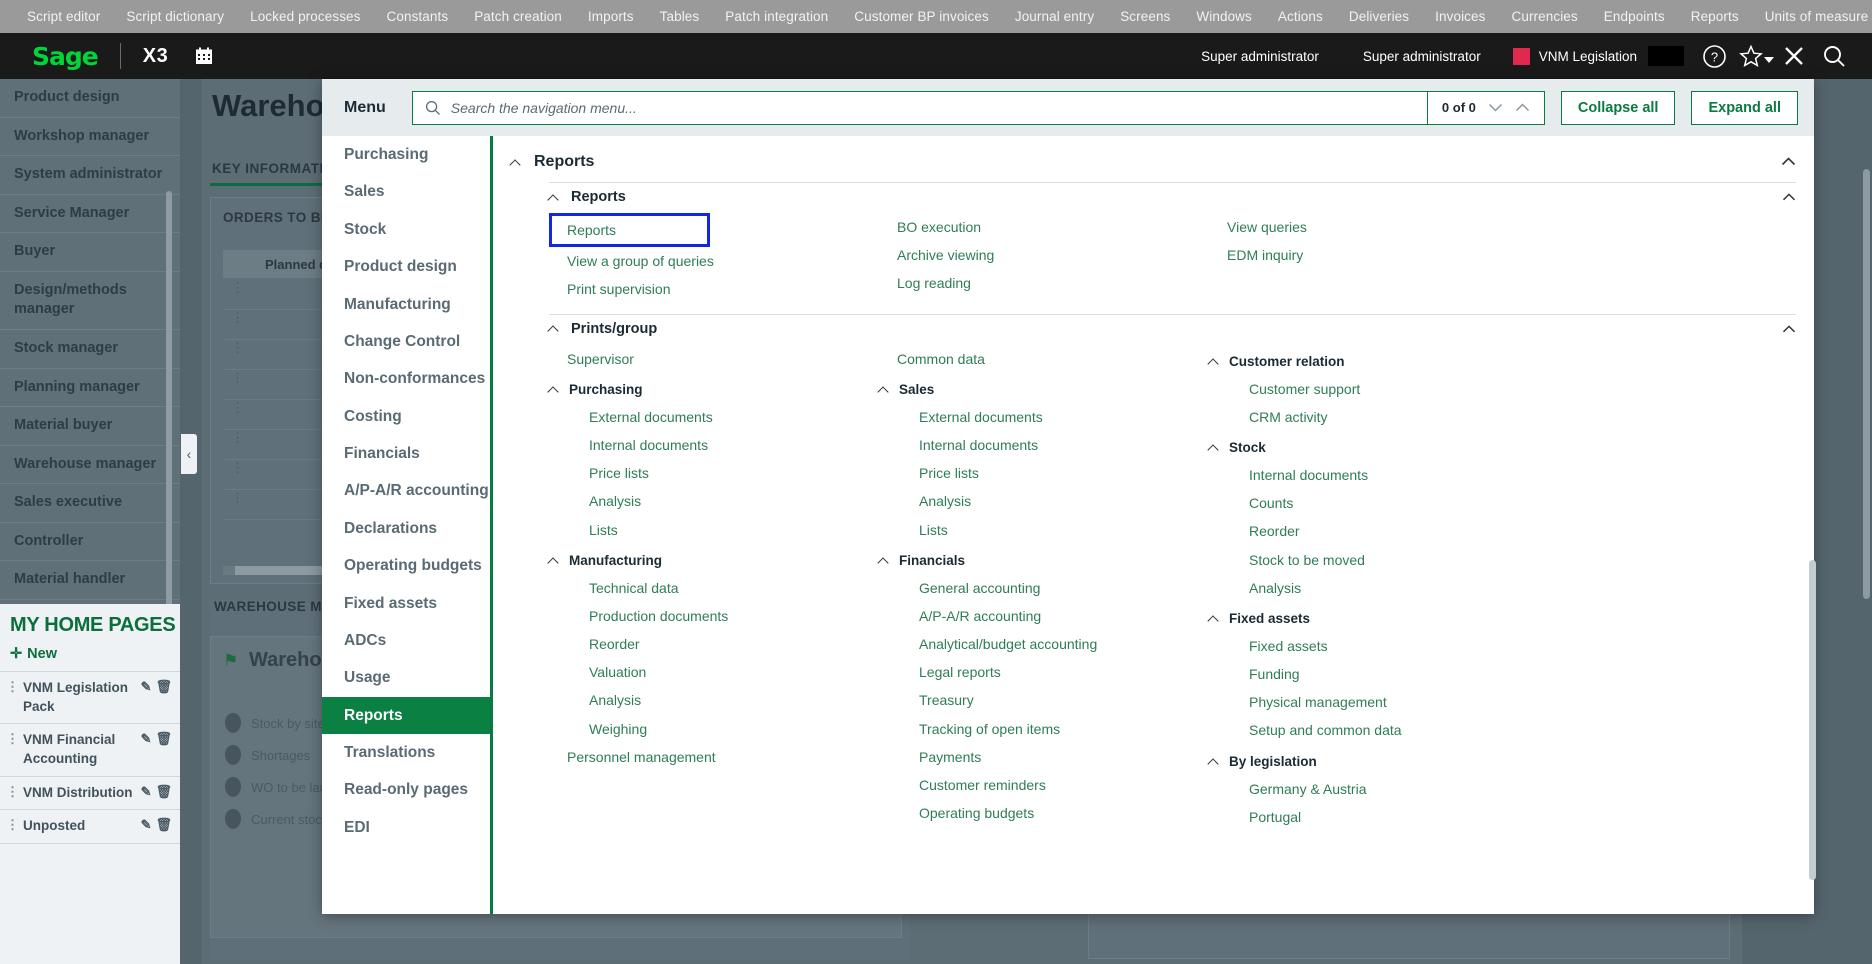  What do you see at coordinates (1054, 16) in the screenshot?
I see `devbar-item: Journal entry` at bounding box center [1054, 16].